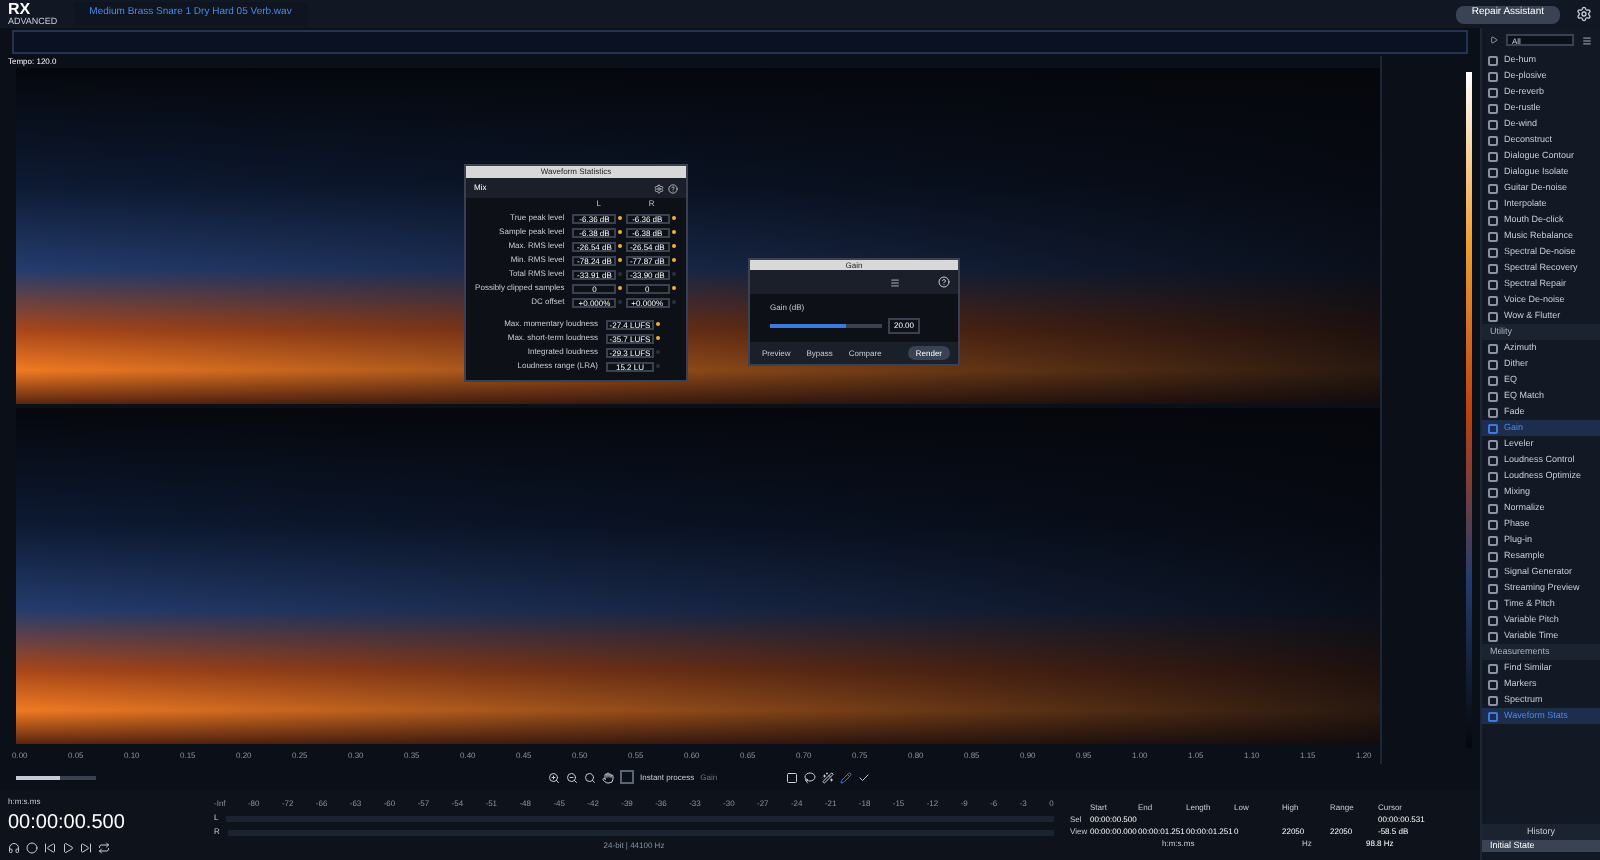 This screenshot has width=1600, height=860. Describe the element at coordinates (828, 777) in the screenshot. I see `wand-icon` at that location.